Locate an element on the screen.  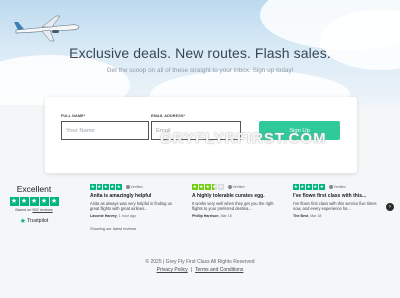
showing-latest-reviews: Showing our latest reviews is located at coordinates (113, 228).